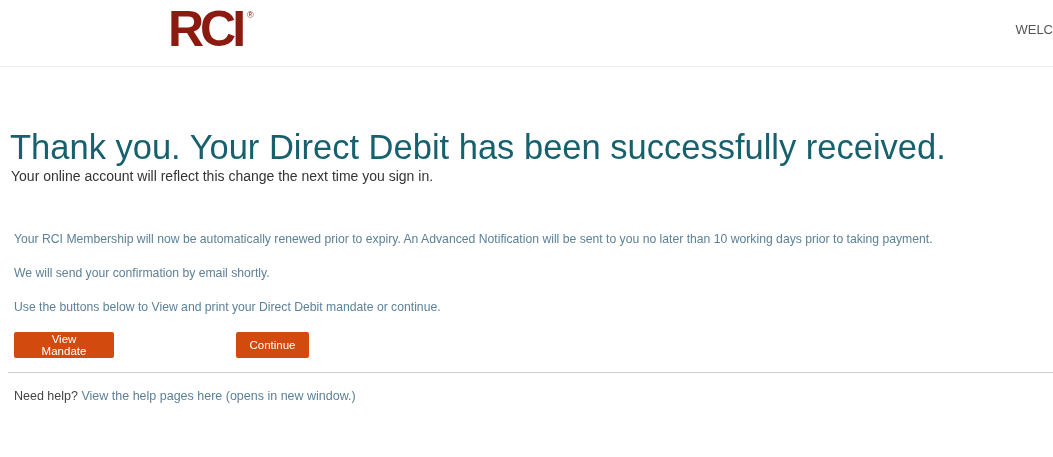  I want to click on info-text: Your RCI Membership will now be automatically renewed prior to expiry. An Advanced Notification will be sent to you no later than 10 working days prior to taking payment., so click(474, 239).